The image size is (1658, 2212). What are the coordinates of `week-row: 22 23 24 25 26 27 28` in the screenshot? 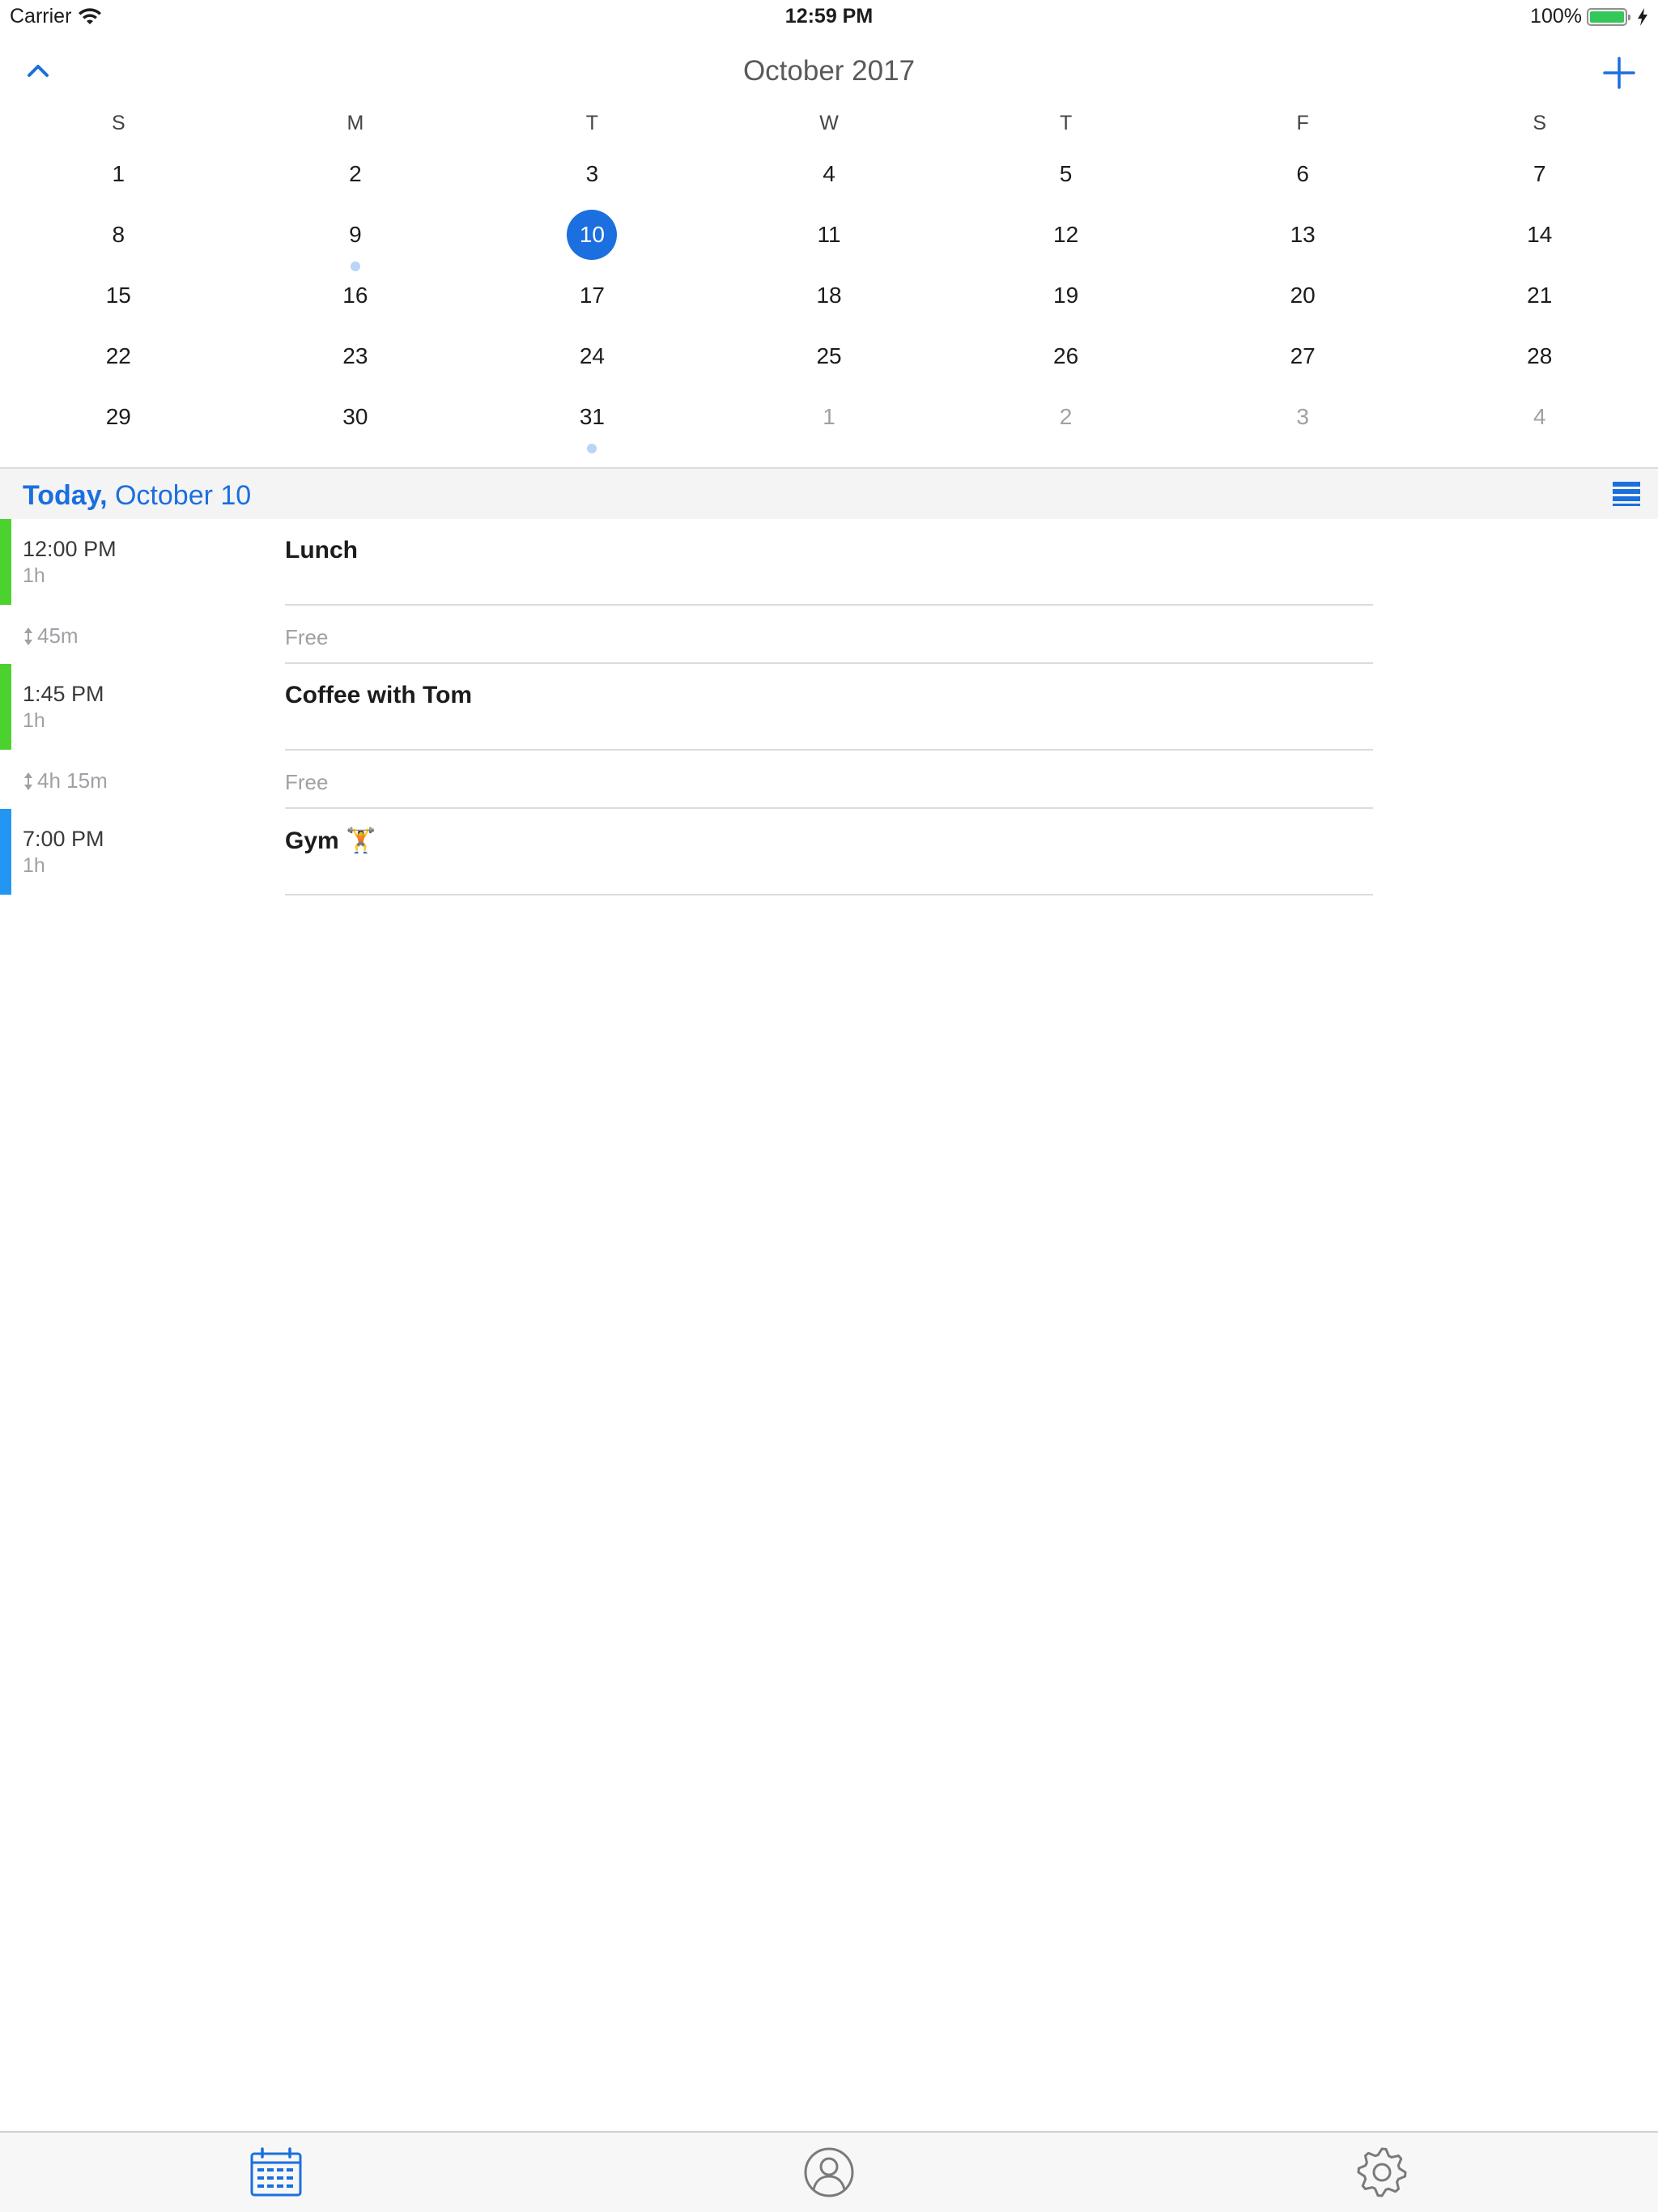 It's located at (829, 354).